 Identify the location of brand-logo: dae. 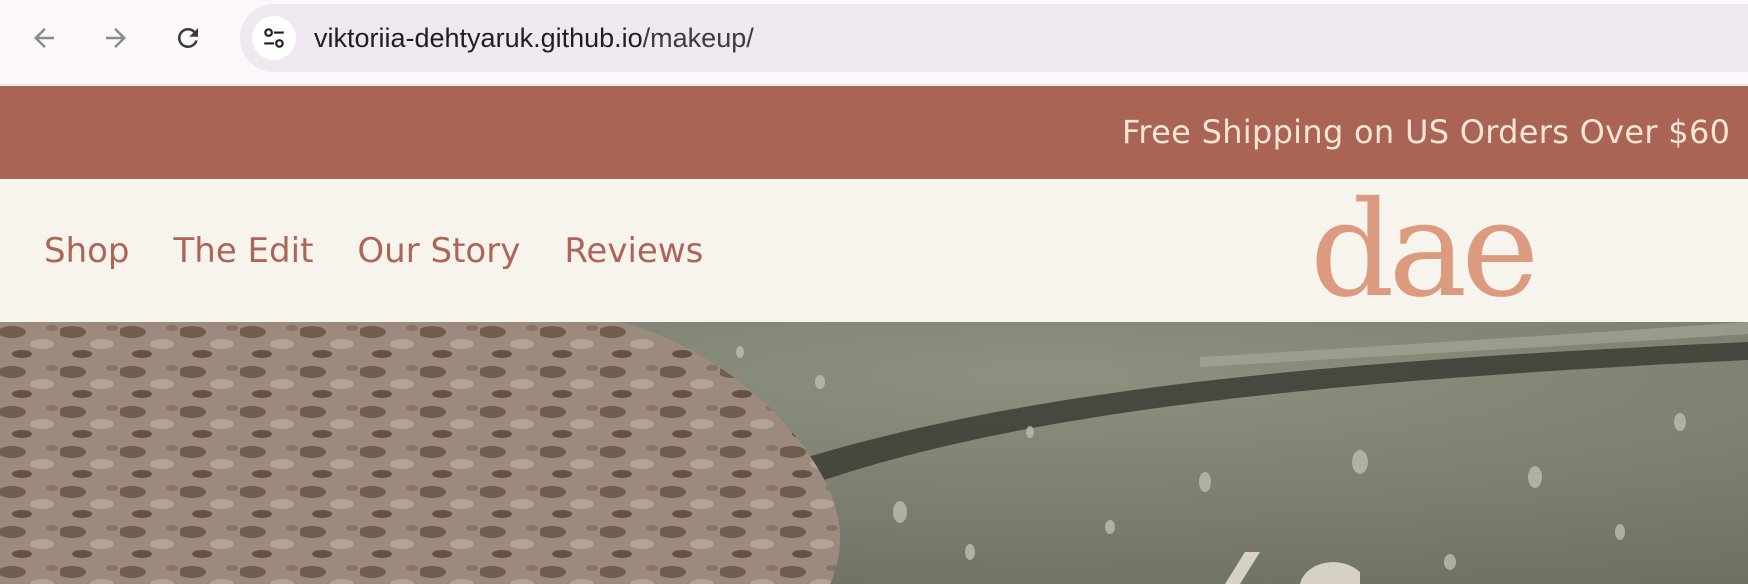
(1440, 247).